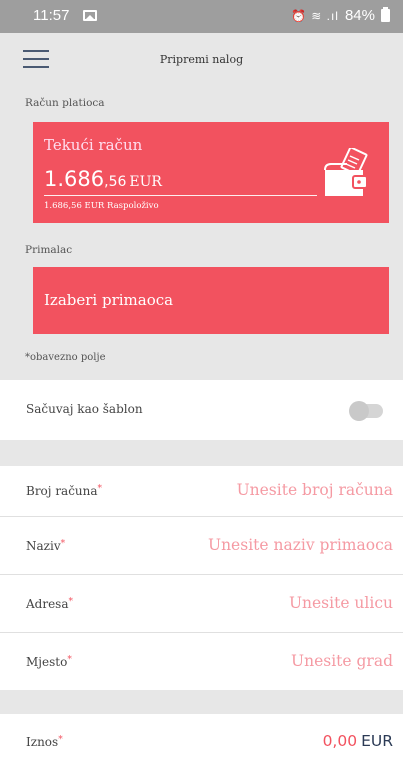 This screenshot has width=403, height=769. I want to click on amount-input: 0,00 EUR, so click(358, 741).